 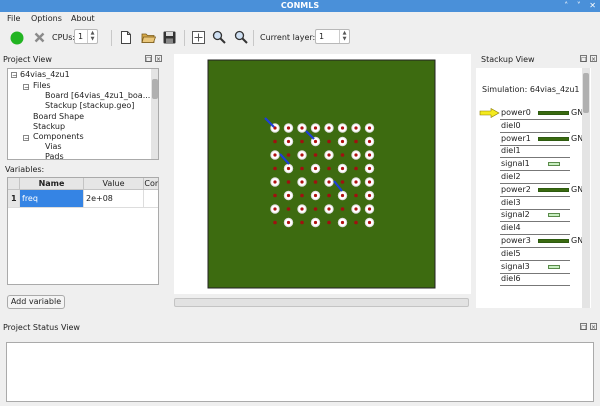 What do you see at coordinates (126, 37) in the screenshot?
I see `new-file-icon` at bounding box center [126, 37].